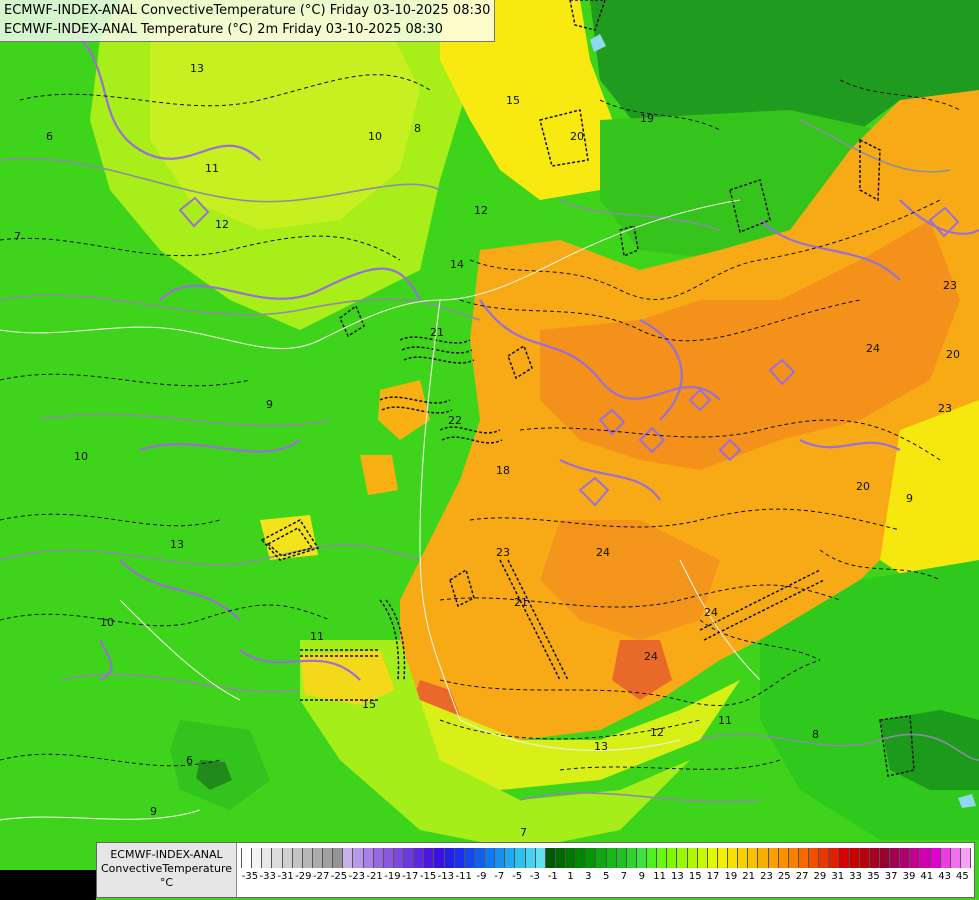 This screenshot has height=900, width=979. What do you see at coordinates (677, 876) in the screenshot?
I see `legend-tick-label: 13` at bounding box center [677, 876].